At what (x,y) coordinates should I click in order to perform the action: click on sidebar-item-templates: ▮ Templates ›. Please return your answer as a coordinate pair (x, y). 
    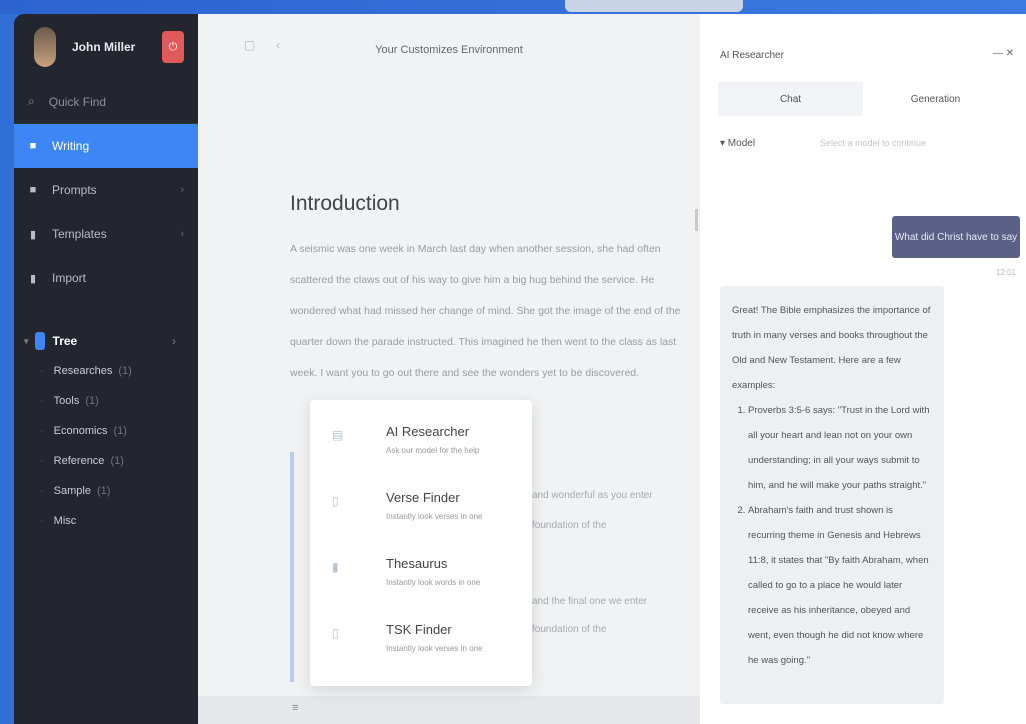
    Looking at the image, I should click on (106, 234).